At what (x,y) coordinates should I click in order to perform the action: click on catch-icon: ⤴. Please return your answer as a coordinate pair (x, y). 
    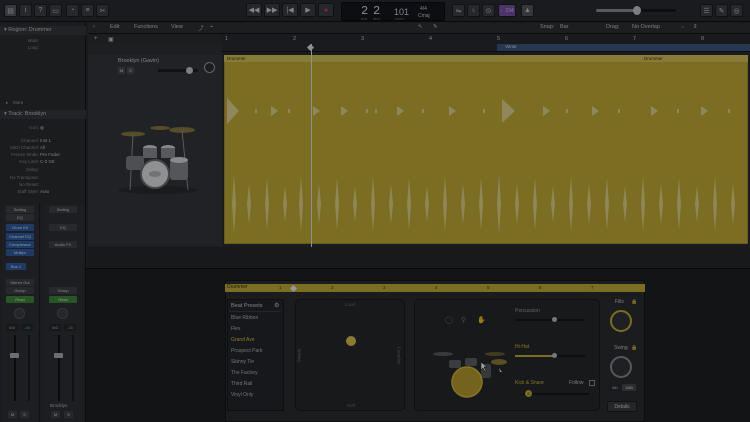
    Looking at the image, I should click on (201, 28).